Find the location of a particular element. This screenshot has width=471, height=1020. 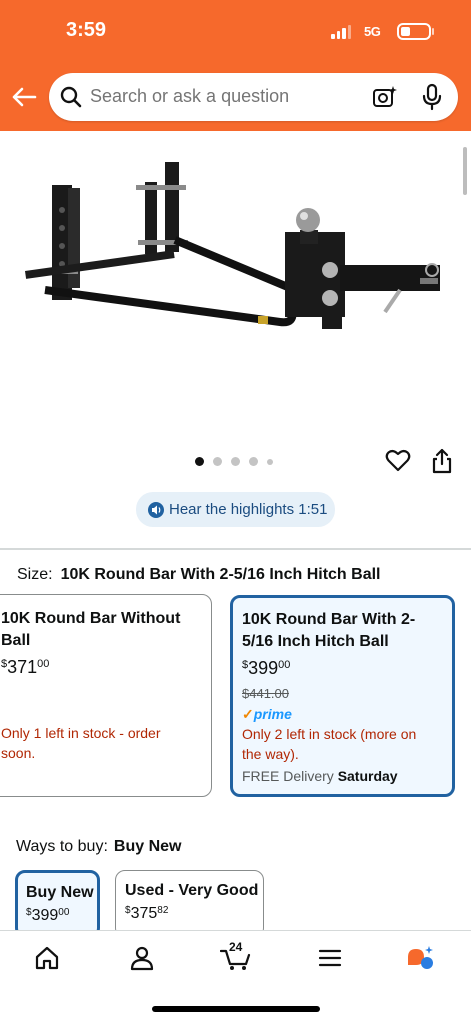

home-icon is located at coordinates (47, 958).